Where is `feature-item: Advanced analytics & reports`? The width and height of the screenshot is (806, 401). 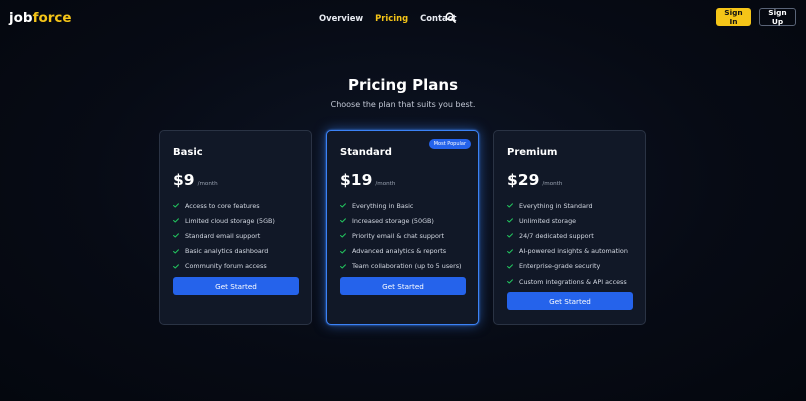 feature-item: Advanced analytics & reports is located at coordinates (401, 251).